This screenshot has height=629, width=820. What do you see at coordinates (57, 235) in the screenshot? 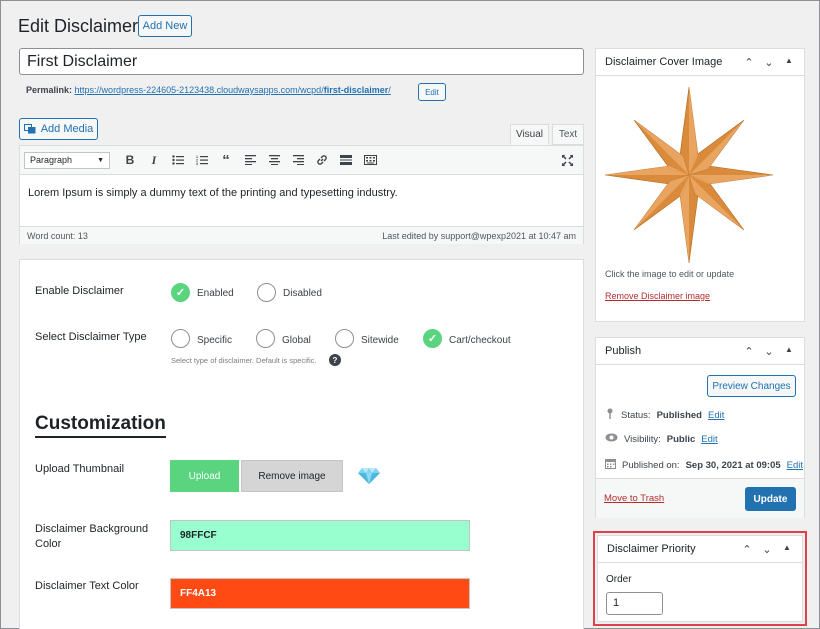
I see `word-count: Word count: 13` at bounding box center [57, 235].